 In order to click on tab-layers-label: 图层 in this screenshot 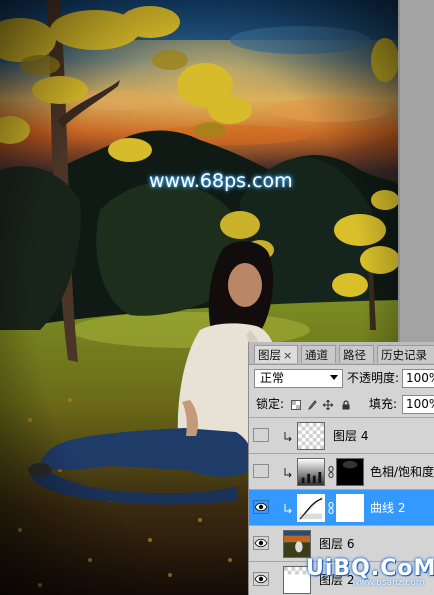, I will do `click(269, 355)`.